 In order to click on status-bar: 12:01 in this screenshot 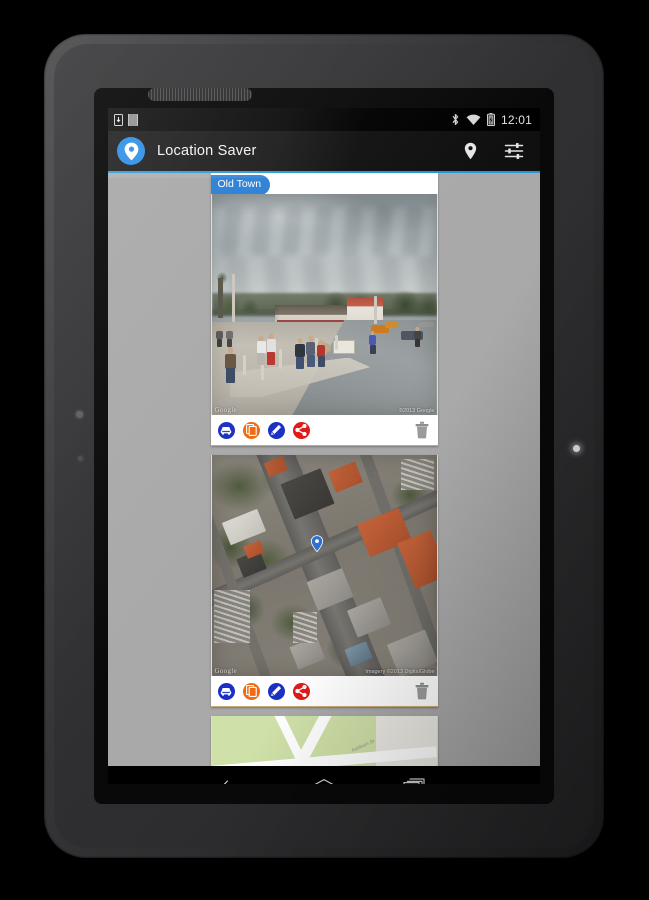, I will do `click(324, 119)`.